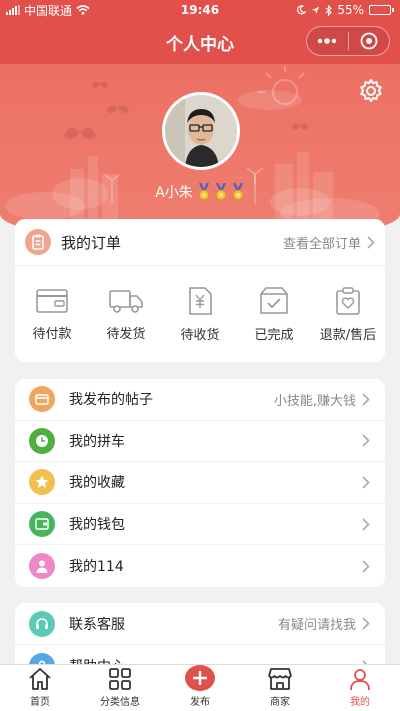 The height and width of the screenshot is (711, 400). I want to click on card-icon, so click(42, 399).